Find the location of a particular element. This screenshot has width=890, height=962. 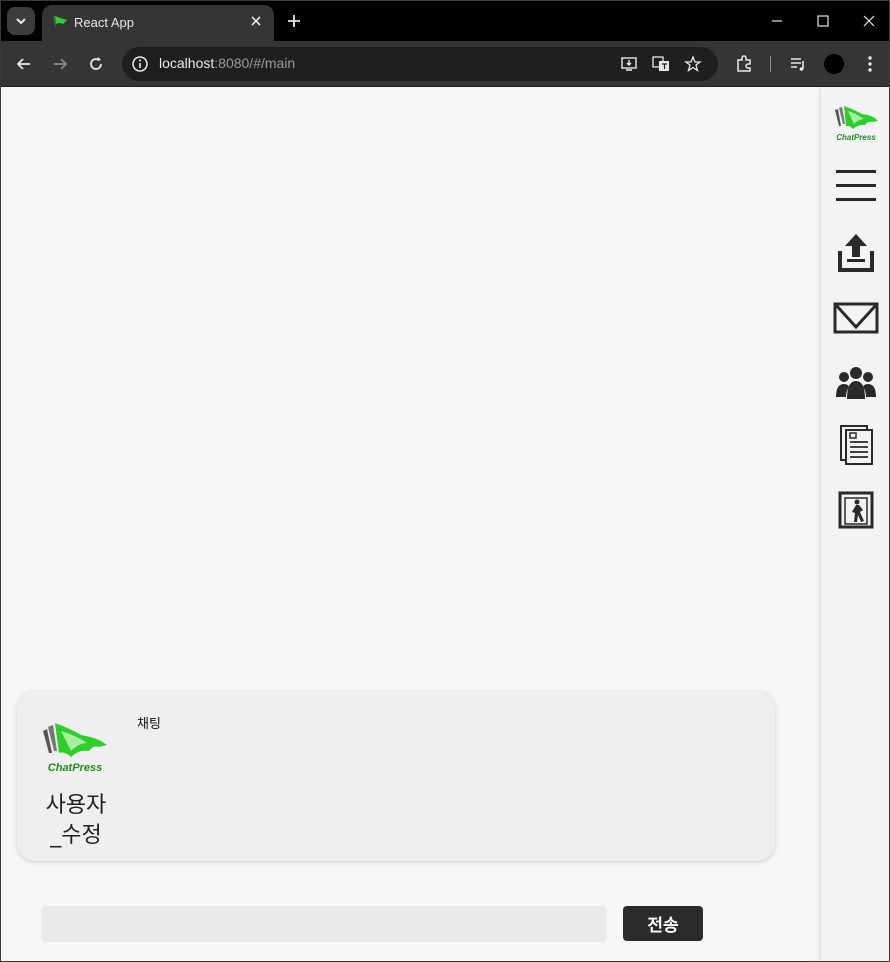

address-bar: localhost:8080/#/main is located at coordinates (420, 64).